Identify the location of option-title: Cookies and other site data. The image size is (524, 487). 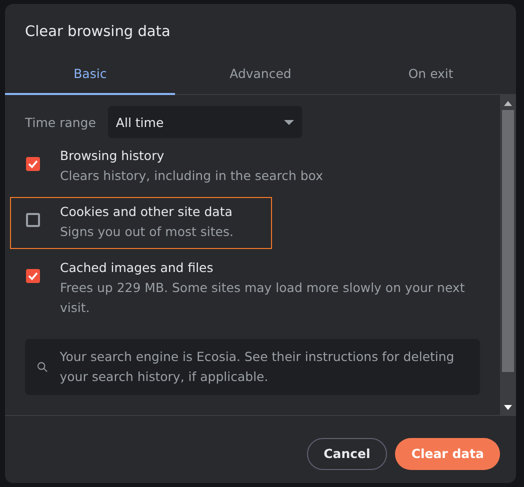
(147, 211).